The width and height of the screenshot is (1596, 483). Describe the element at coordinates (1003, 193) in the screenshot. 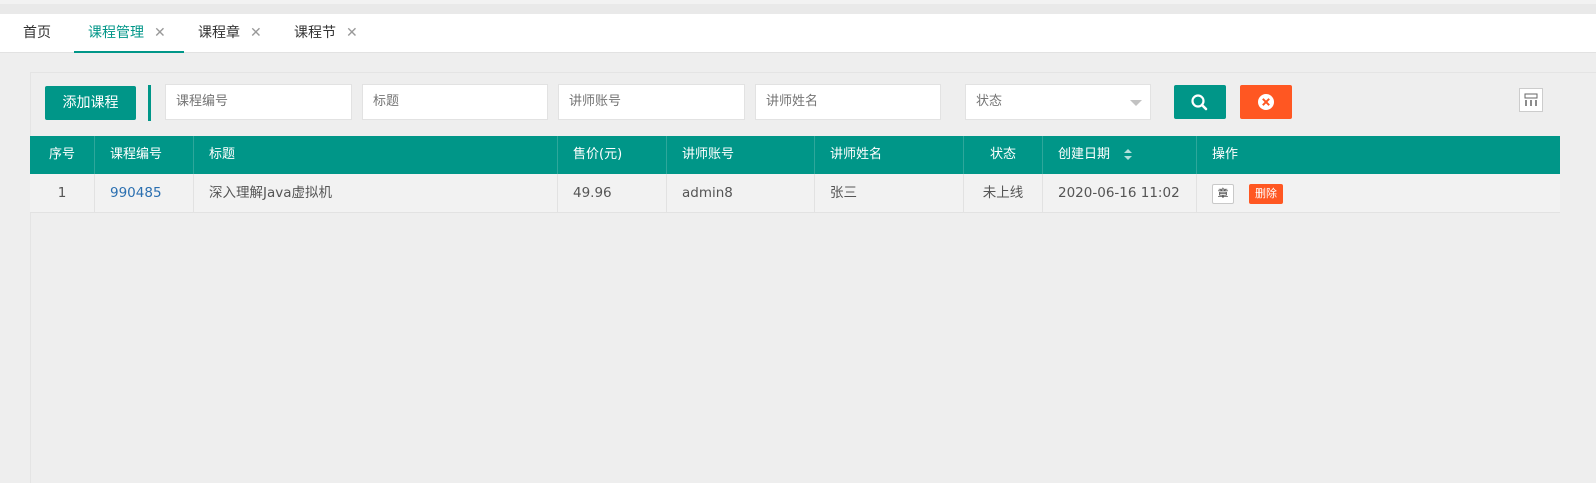

I see `cell-status: 未上线` at that location.